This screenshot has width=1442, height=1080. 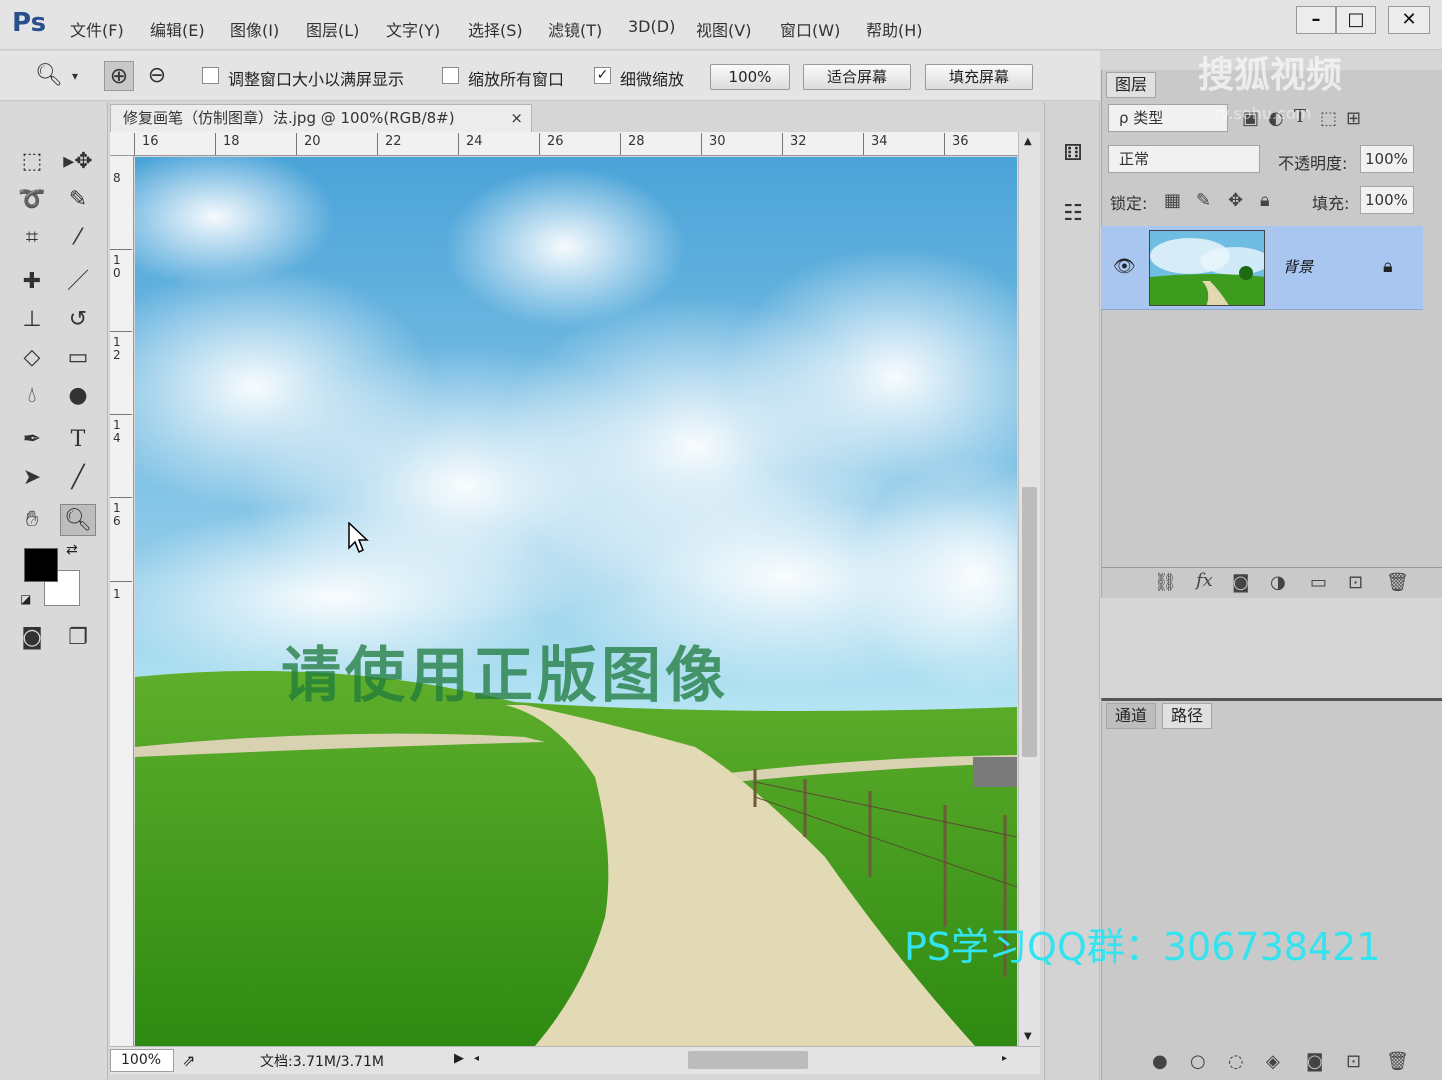 I want to click on pen-icon: ✒, so click(x=32, y=440).